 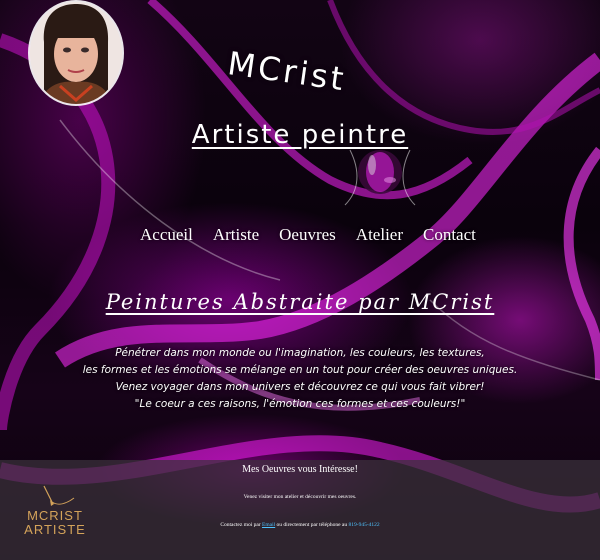 I want to click on nav-item-contact: Contact, so click(x=449, y=235).